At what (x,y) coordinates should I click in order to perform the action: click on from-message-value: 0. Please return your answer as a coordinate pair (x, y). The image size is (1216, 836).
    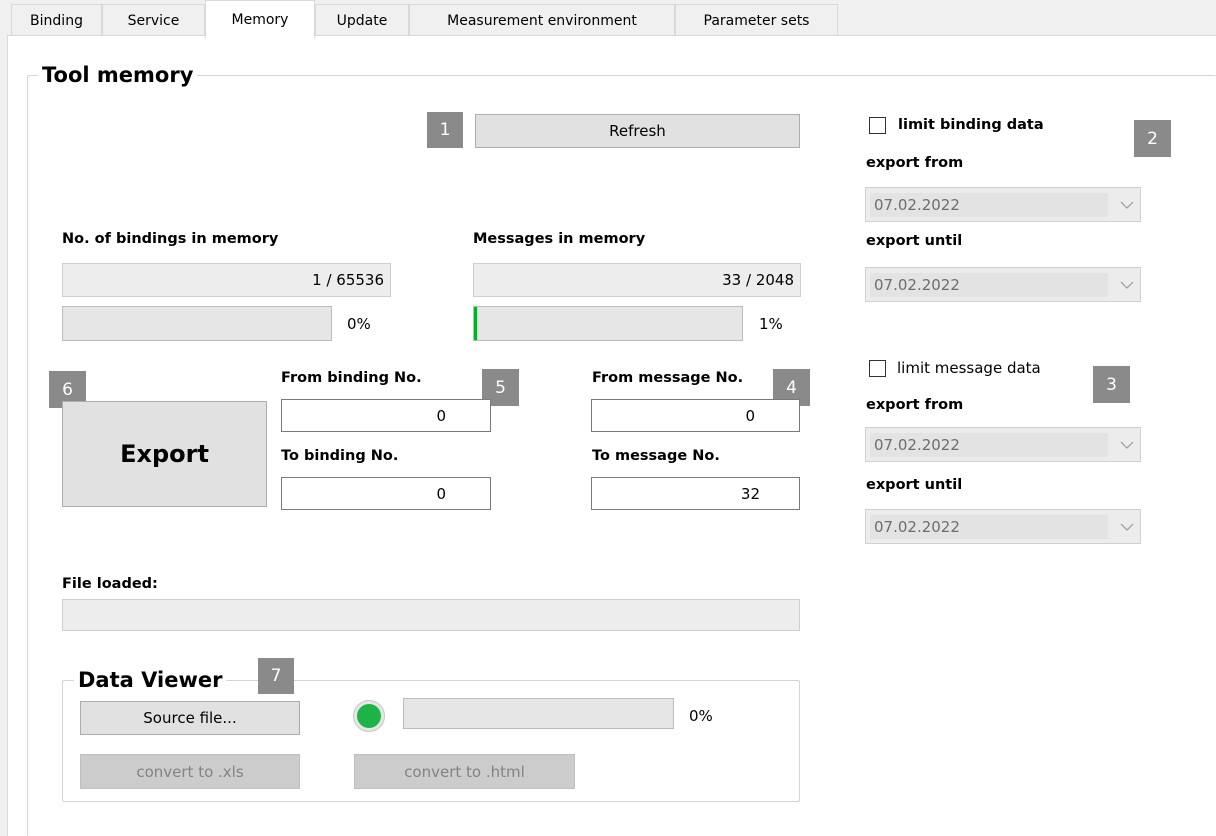
    Looking at the image, I should click on (750, 415).